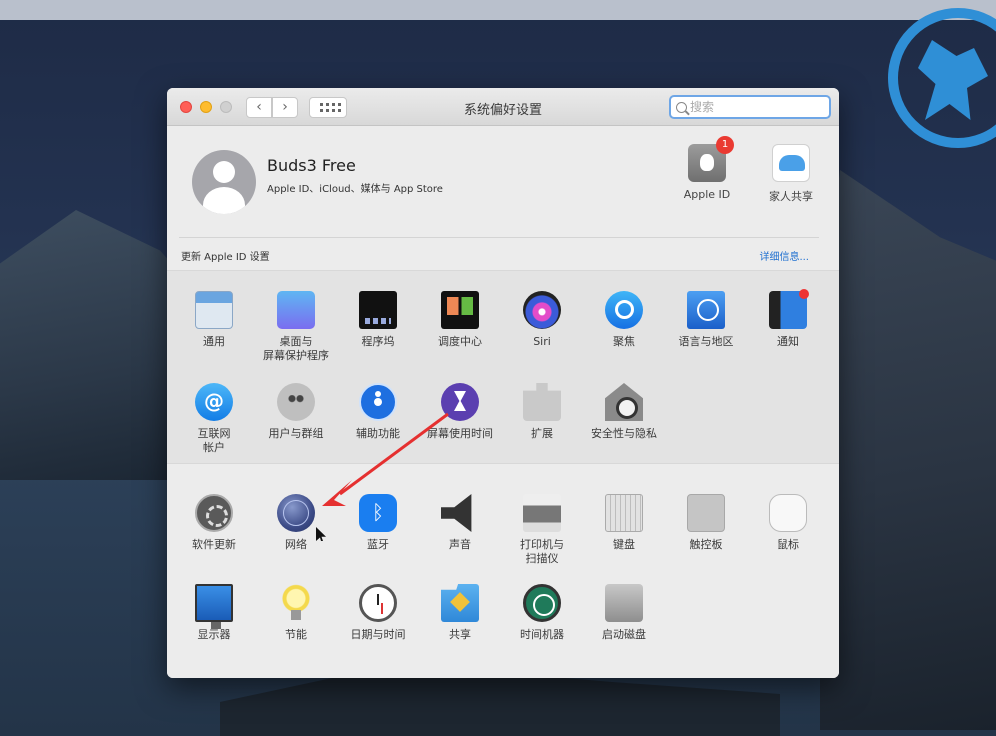 This screenshot has height=736, width=996. I want to click on pane-security: 安全性与隐私, so click(624, 412).